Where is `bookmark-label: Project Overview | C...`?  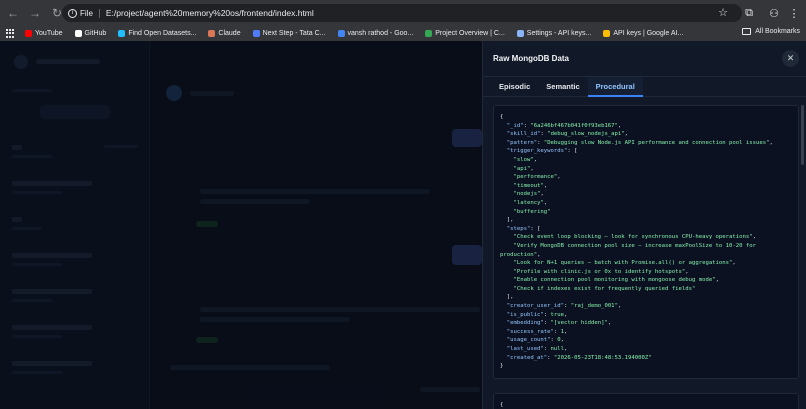 bookmark-label: Project Overview | C... is located at coordinates (470, 33).